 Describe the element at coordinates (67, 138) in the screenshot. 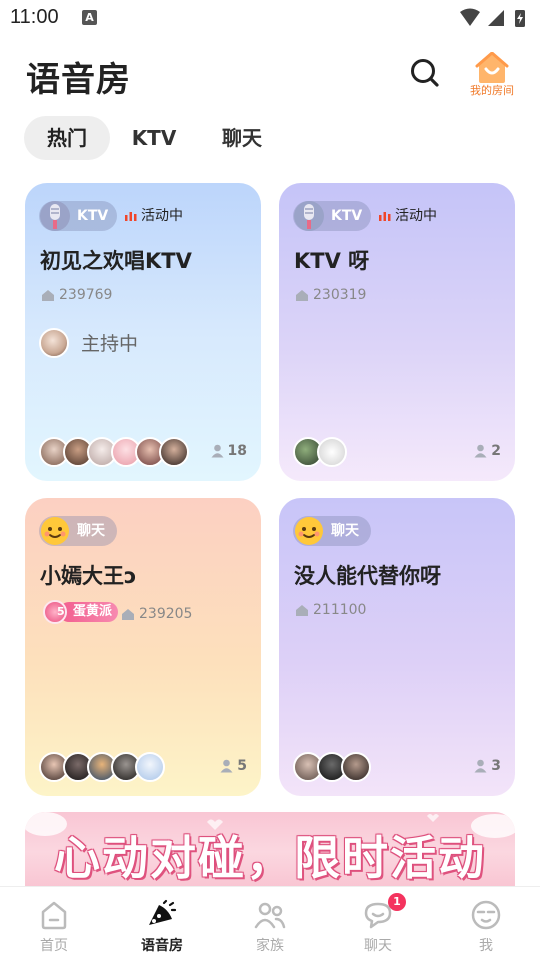

I see `tab-hot: 热门` at that location.